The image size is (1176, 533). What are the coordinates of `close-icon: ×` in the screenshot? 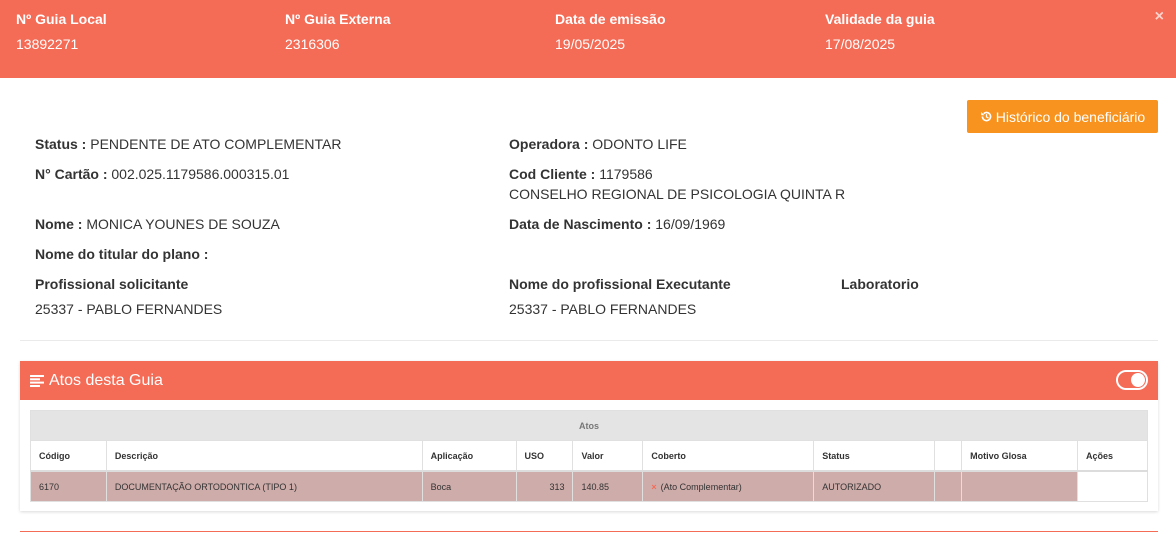 It's located at (1159, 17).